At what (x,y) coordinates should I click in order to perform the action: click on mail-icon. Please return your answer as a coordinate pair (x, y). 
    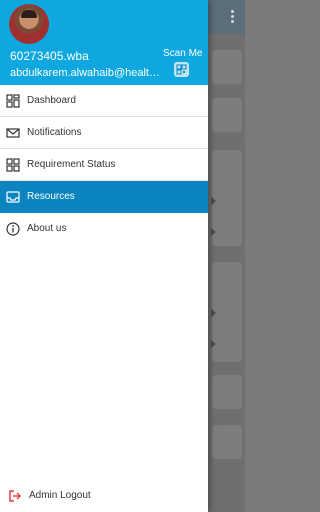
    Looking at the image, I should click on (13, 133).